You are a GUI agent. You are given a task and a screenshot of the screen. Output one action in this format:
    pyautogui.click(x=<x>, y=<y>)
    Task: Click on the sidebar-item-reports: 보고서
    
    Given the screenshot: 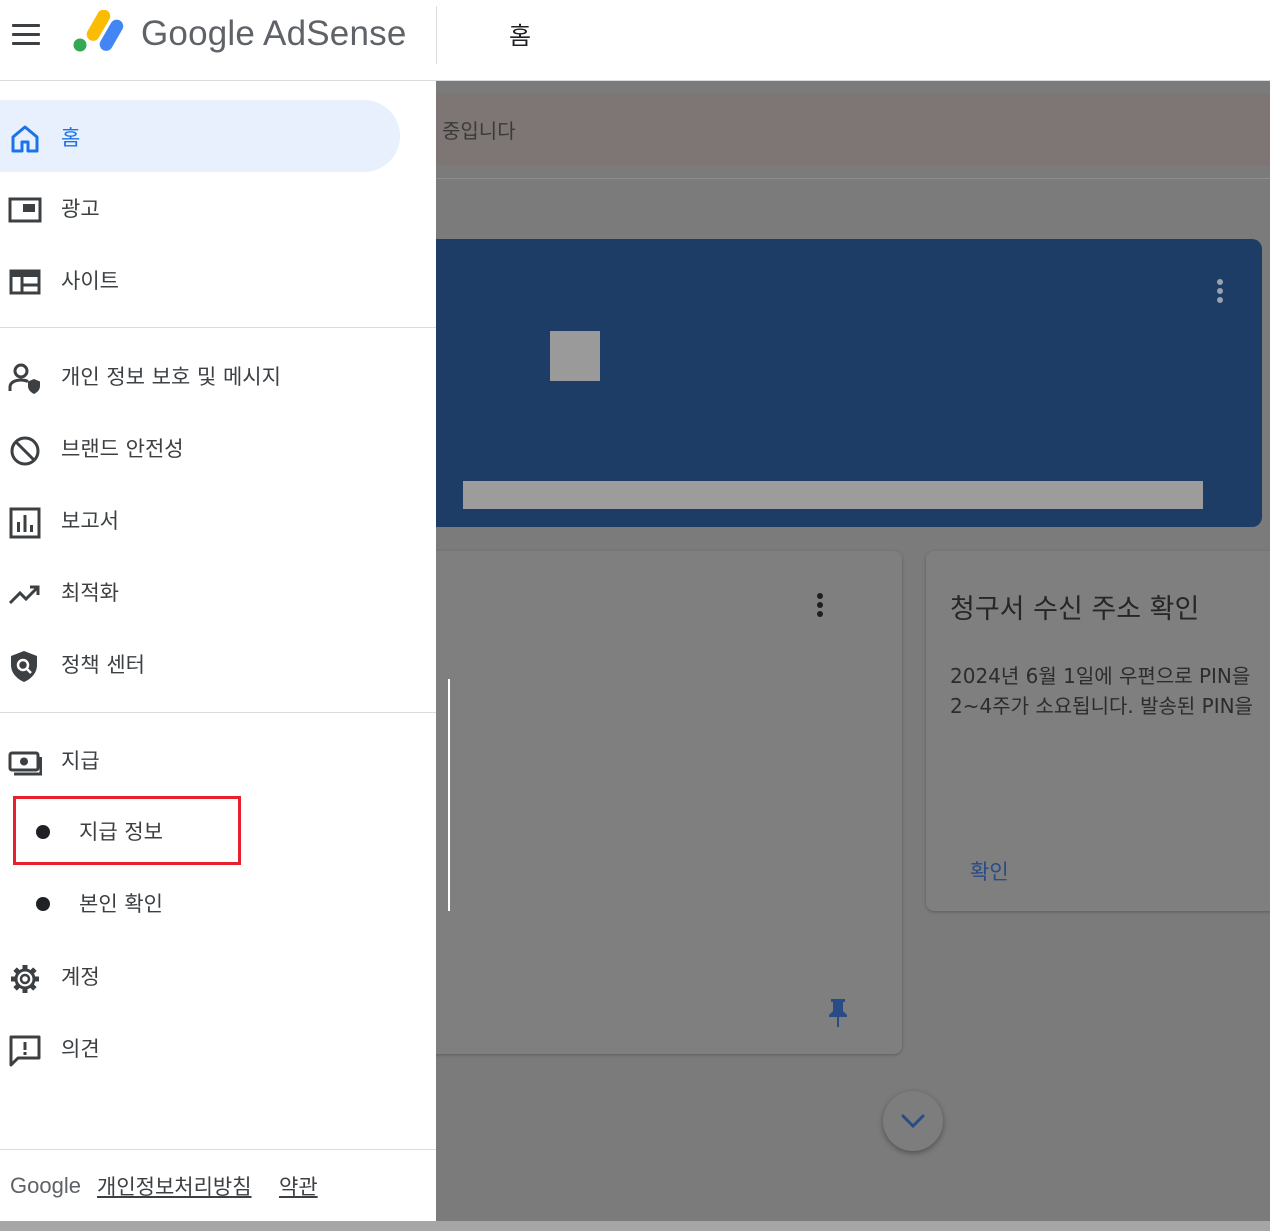 What is the action you would take?
    pyautogui.click(x=218, y=519)
    